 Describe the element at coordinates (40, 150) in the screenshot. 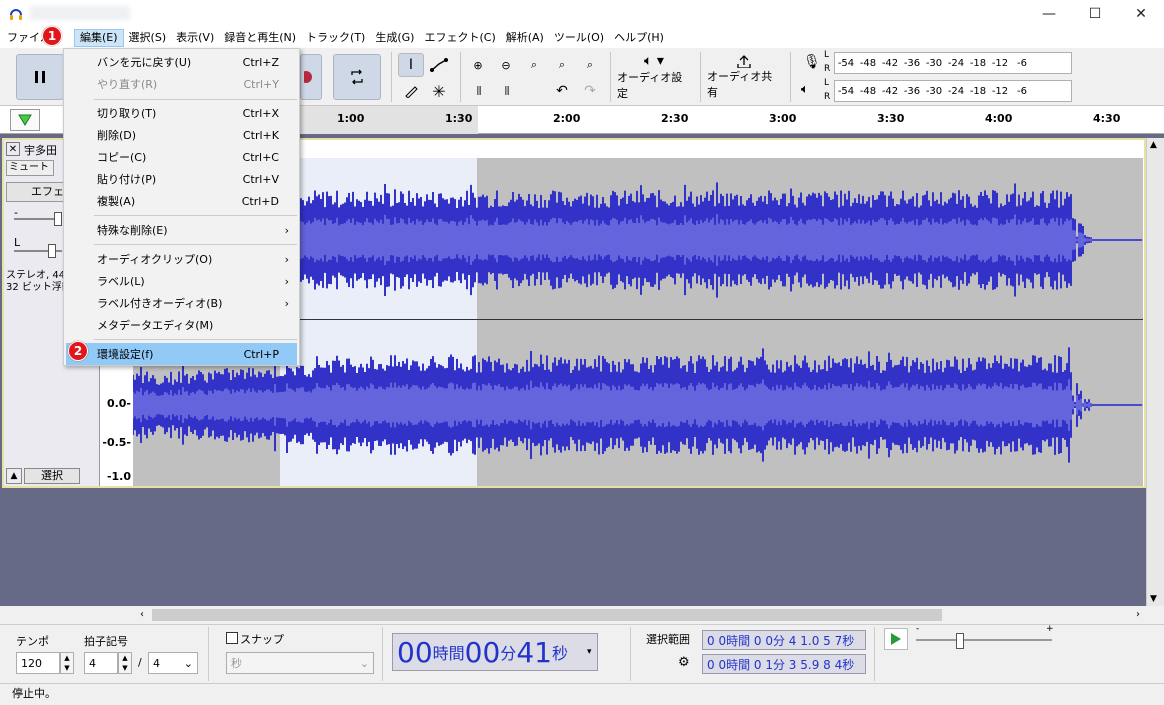

I see `track-name: 宇多田` at that location.